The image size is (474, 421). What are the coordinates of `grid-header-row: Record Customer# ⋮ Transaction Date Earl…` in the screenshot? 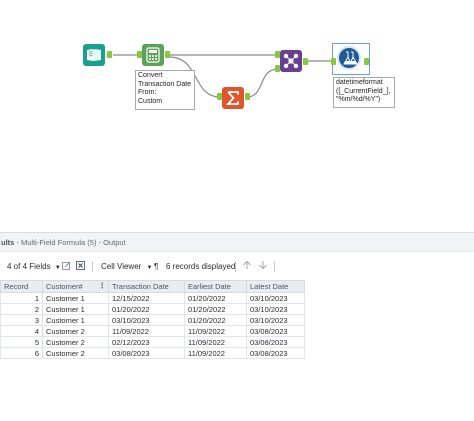 It's located at (152, 286).